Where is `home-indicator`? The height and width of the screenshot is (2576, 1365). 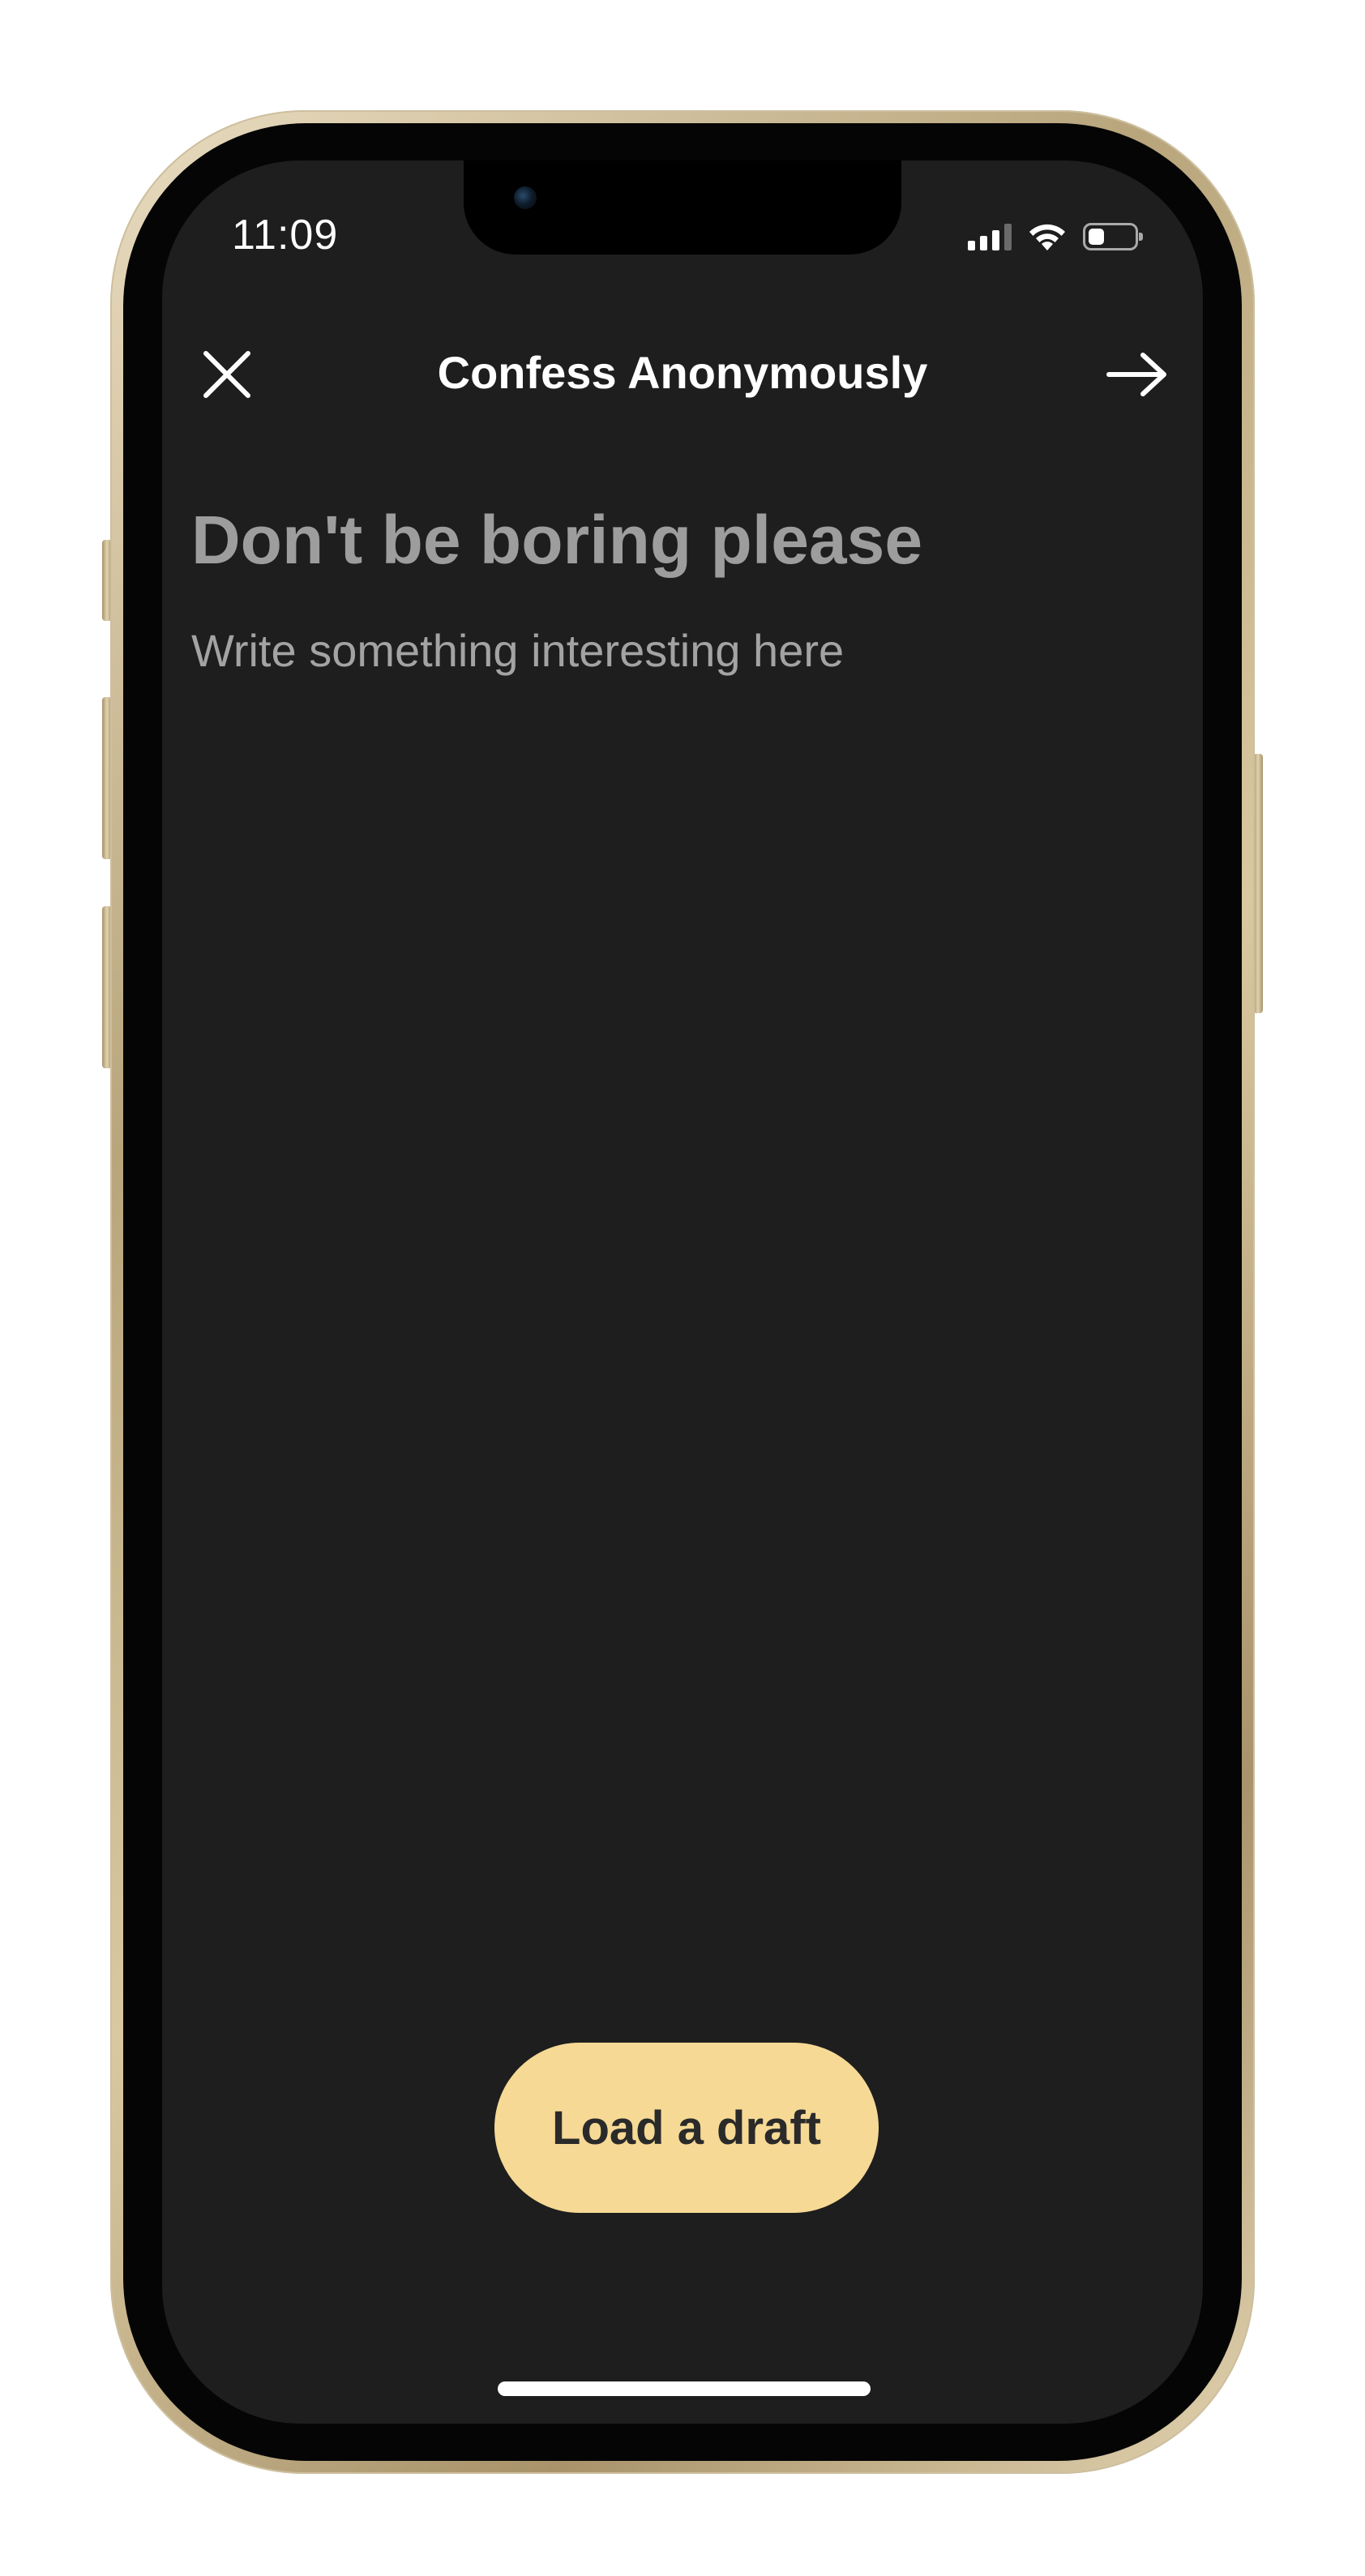
home-indicator is located at coordinates (684, 2388).